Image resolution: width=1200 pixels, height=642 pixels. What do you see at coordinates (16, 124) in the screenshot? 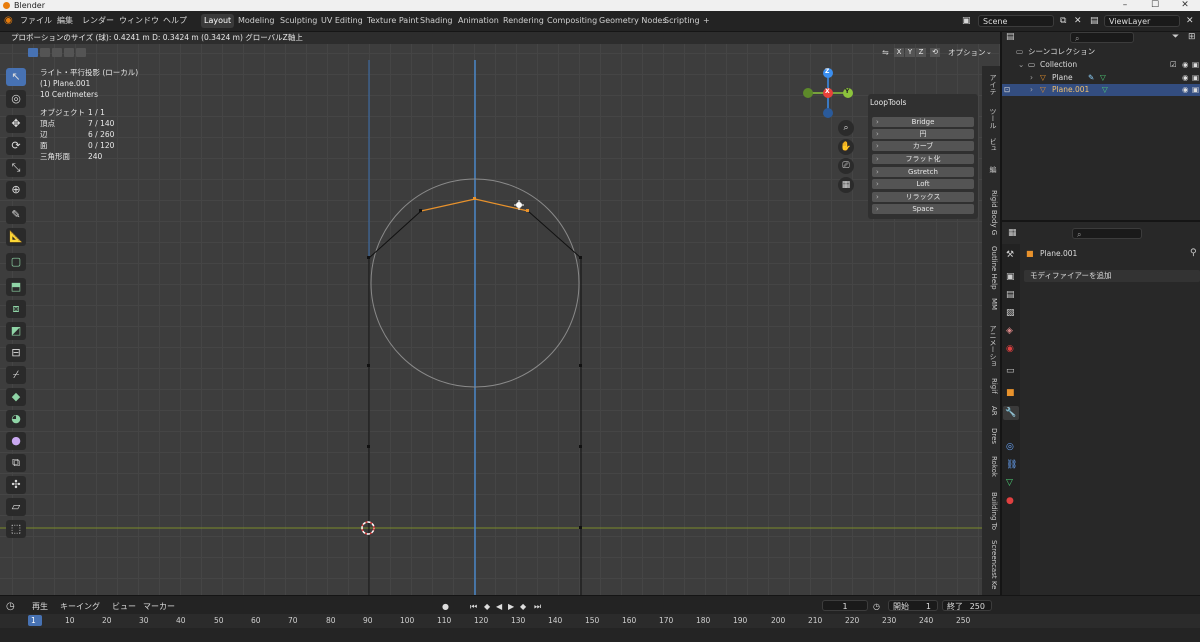
I see `move-tool: ✥` at bounding box center [16, 124].